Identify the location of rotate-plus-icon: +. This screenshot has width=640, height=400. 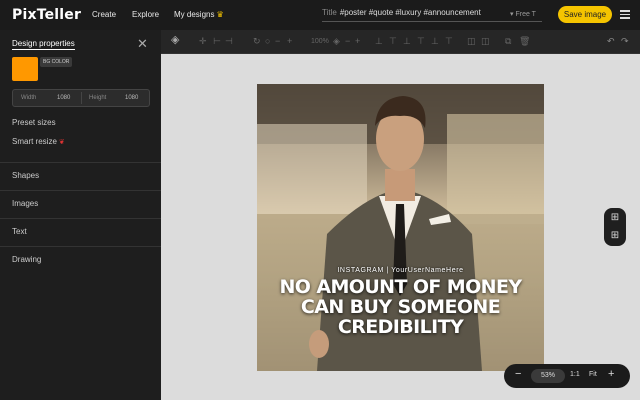
(289, 41).